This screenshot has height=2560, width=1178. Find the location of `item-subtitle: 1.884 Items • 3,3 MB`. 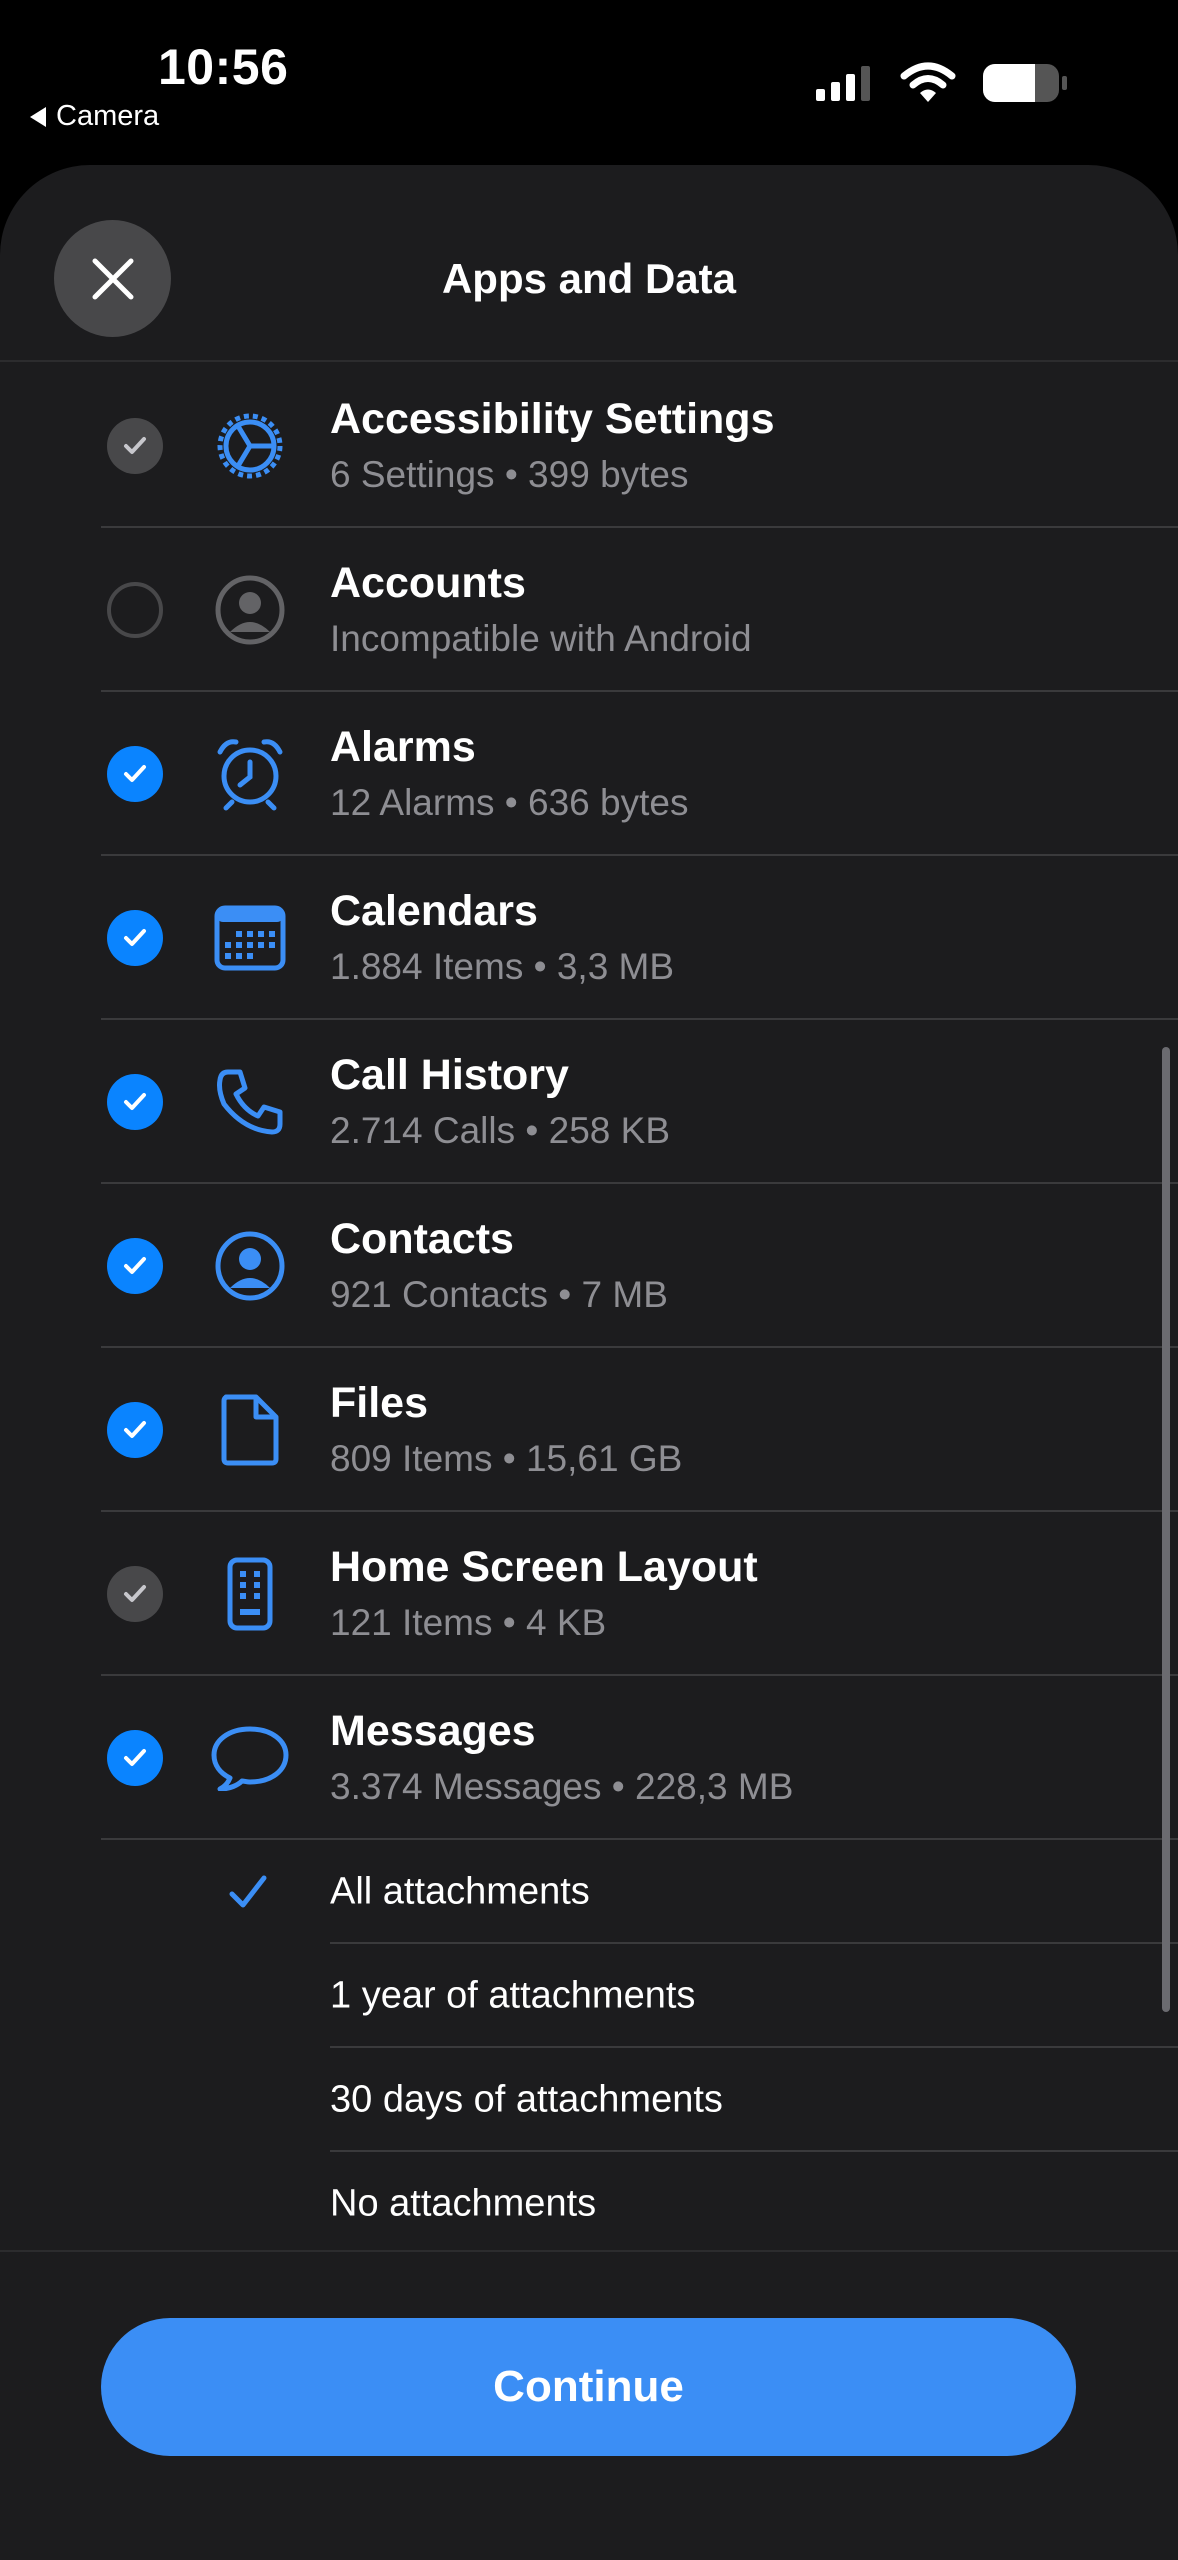

item-subtitle: 1.884 Items • 3,3 MB is located at coordinates (502, 966).